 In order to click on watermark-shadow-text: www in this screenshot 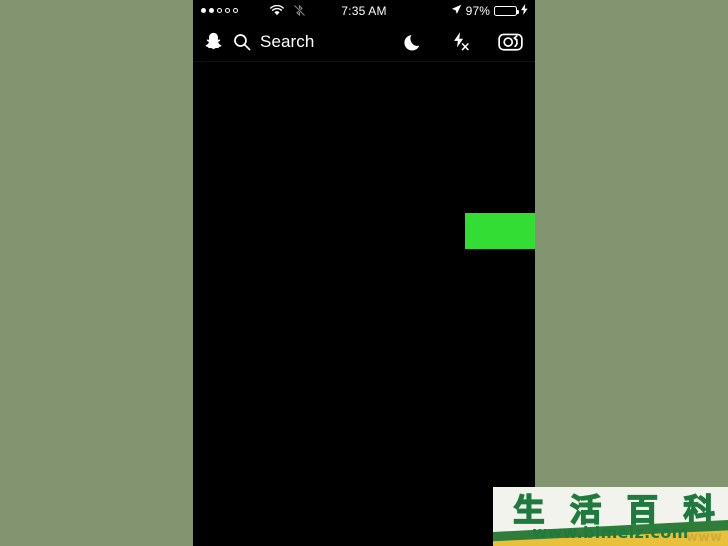, I will do `click(703, 537)`.